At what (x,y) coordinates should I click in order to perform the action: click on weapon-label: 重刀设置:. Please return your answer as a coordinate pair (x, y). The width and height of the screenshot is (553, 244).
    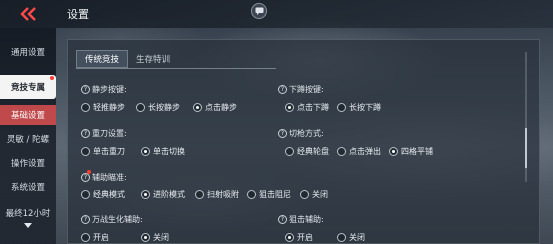
    Looking at the image, I should click on (109, 133).